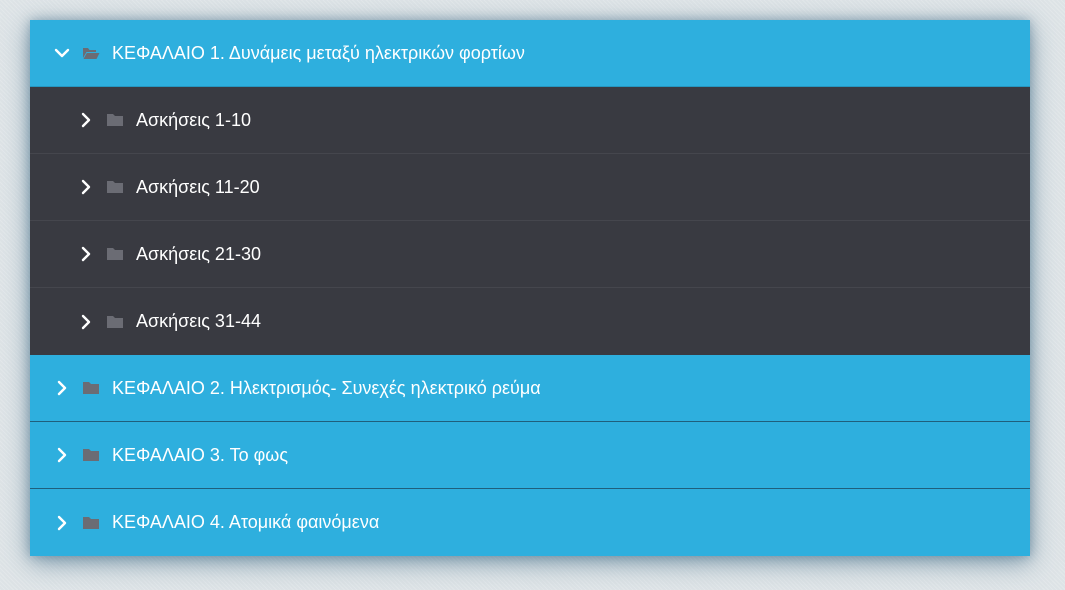 This screenshot has height=590, width=1065. What do you see at coordinates (198, 253) in the screenshot?
I see `subitem-label: Ασκήσεις 21-30` at bounding box center [198, 253].